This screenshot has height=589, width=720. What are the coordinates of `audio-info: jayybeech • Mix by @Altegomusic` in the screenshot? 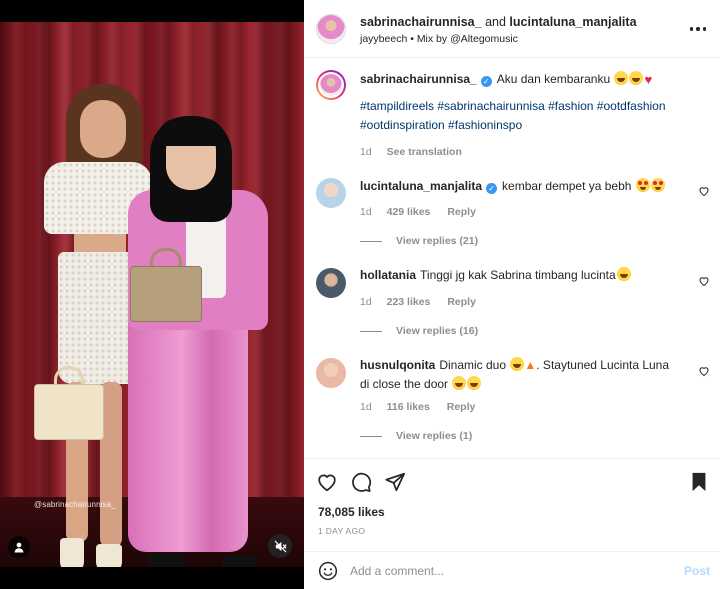 It's located at (439, 39).